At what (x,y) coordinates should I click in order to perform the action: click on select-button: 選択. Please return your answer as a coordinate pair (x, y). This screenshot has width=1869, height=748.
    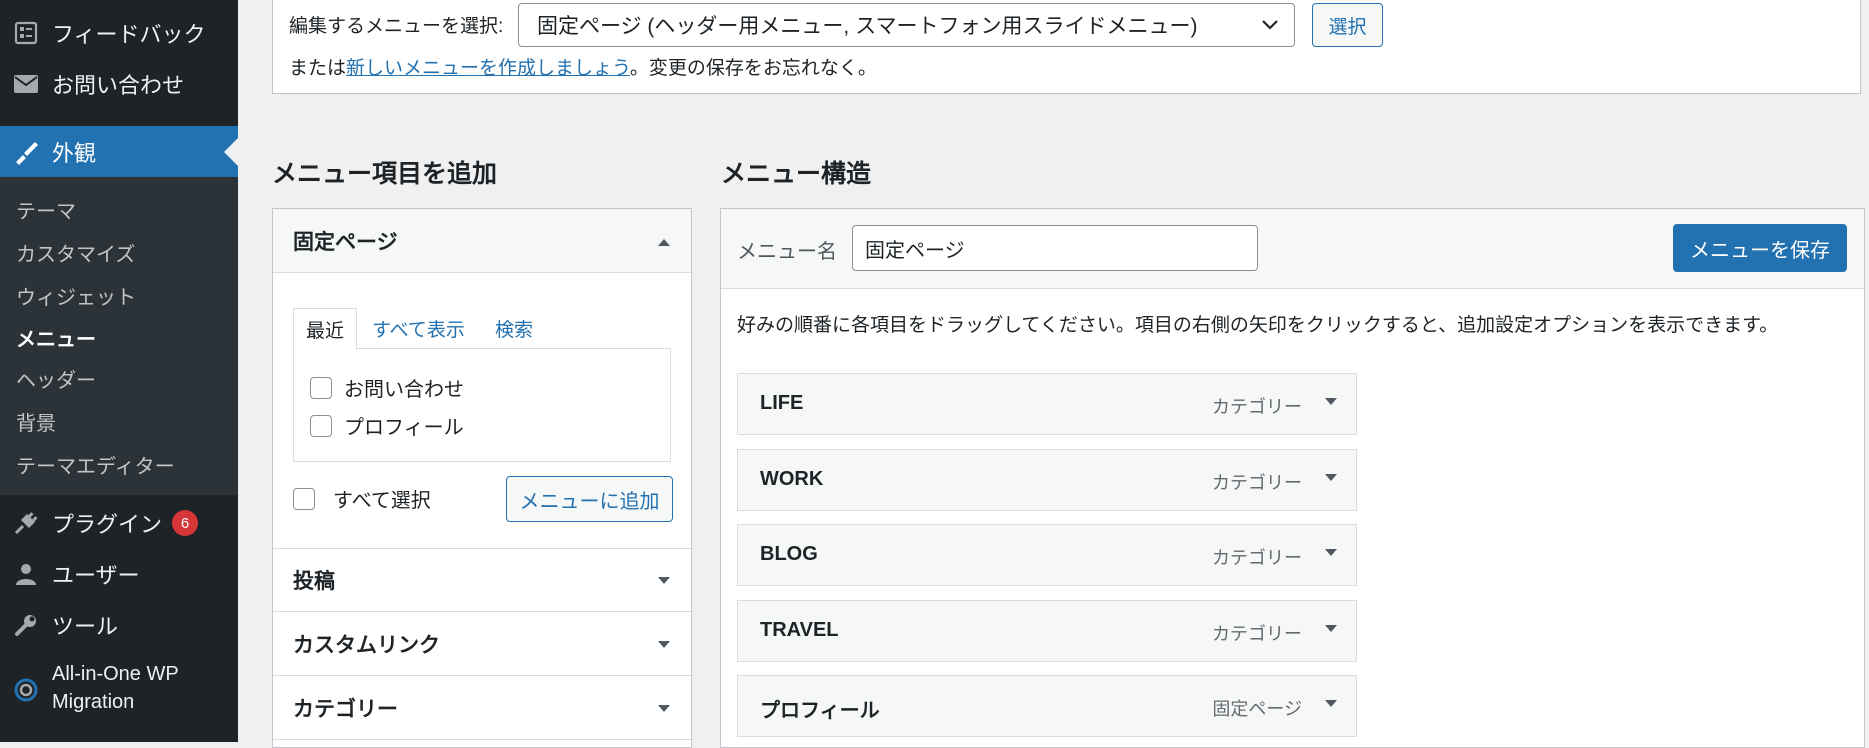
    Looking at the image, I should click on (1347, 25).